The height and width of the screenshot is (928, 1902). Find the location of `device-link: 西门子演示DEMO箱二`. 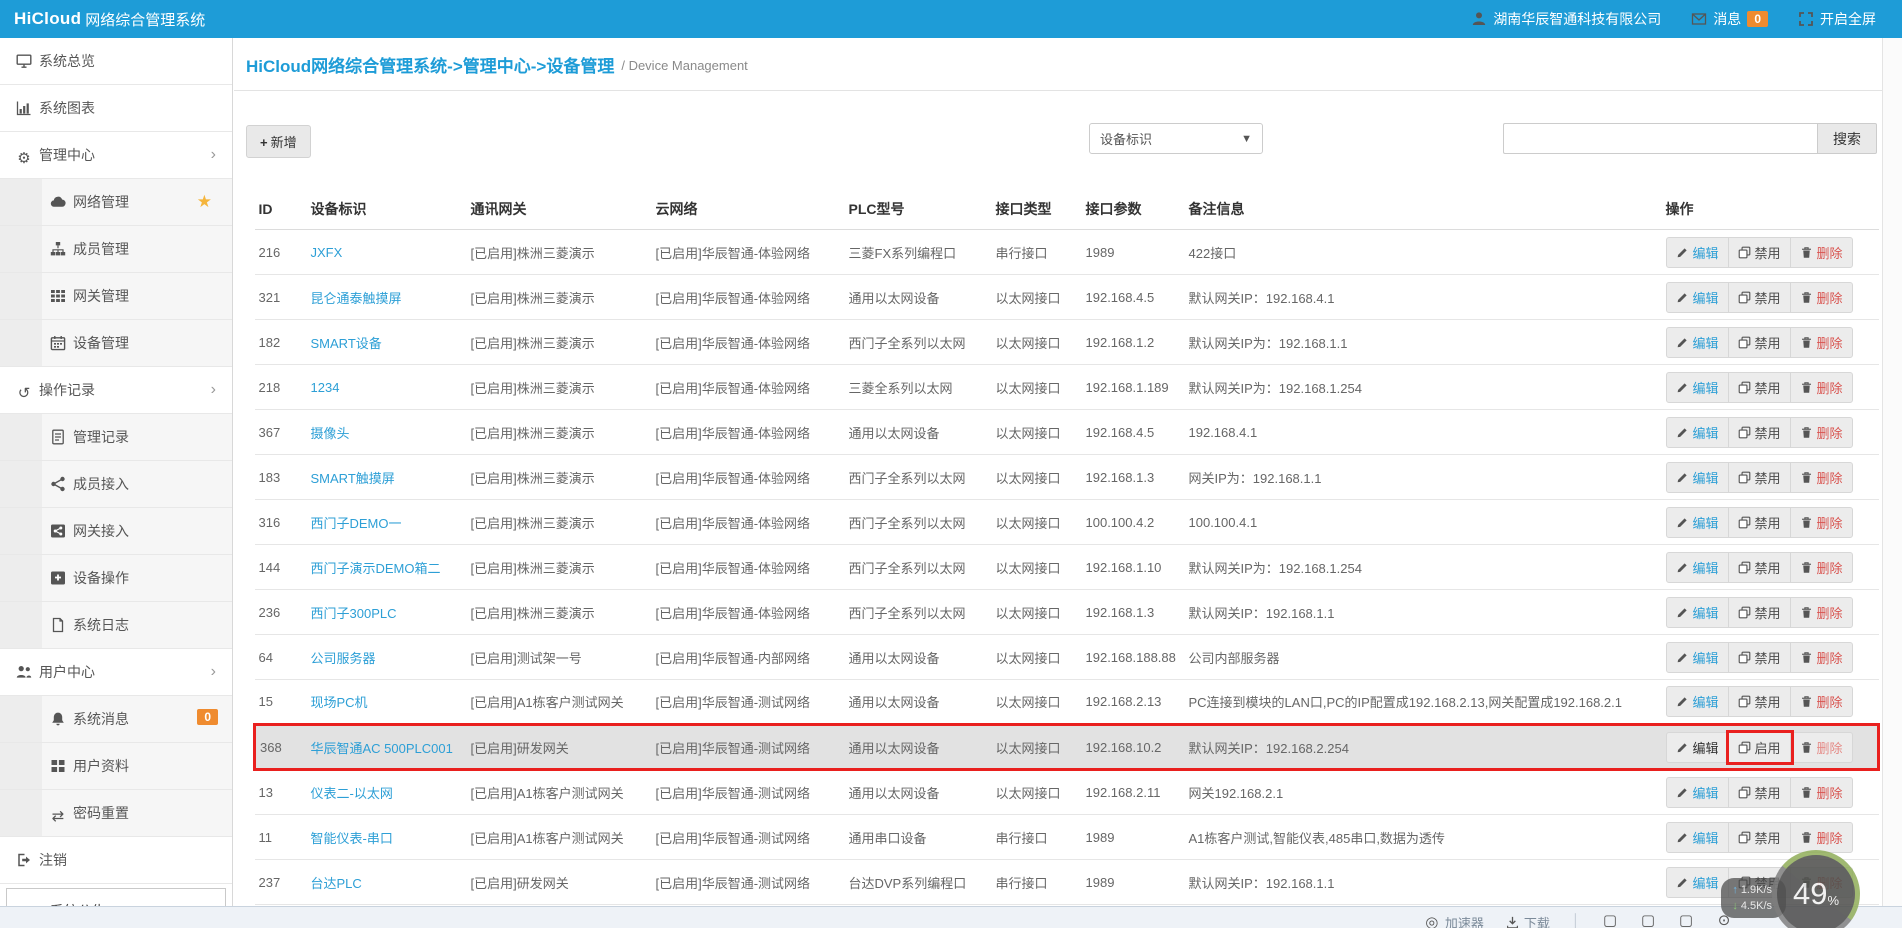

device-link: 西门子演示DEMO箱二 is located at coordinates (376, 568).